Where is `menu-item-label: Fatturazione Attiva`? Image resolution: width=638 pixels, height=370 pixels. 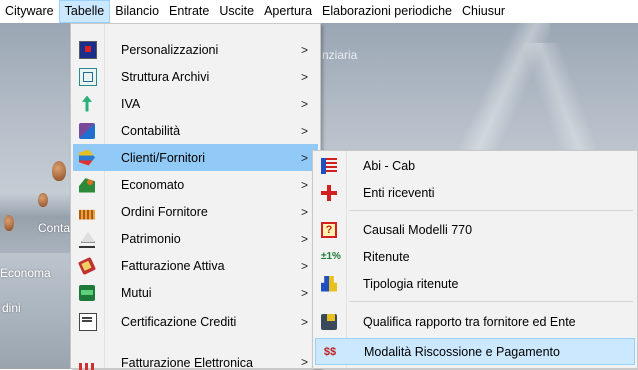
menu-item-label: Fatturazione Attiva is located at coordinates (173, 265).